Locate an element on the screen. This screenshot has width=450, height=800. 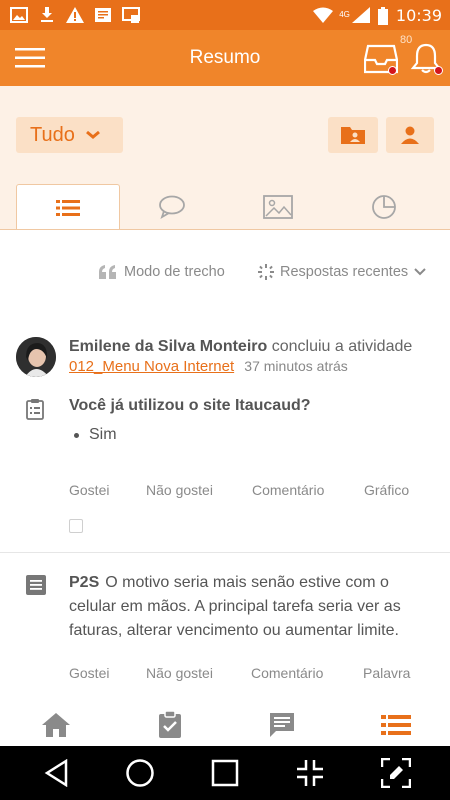
nav-feed is located at coordinates (396, 725).